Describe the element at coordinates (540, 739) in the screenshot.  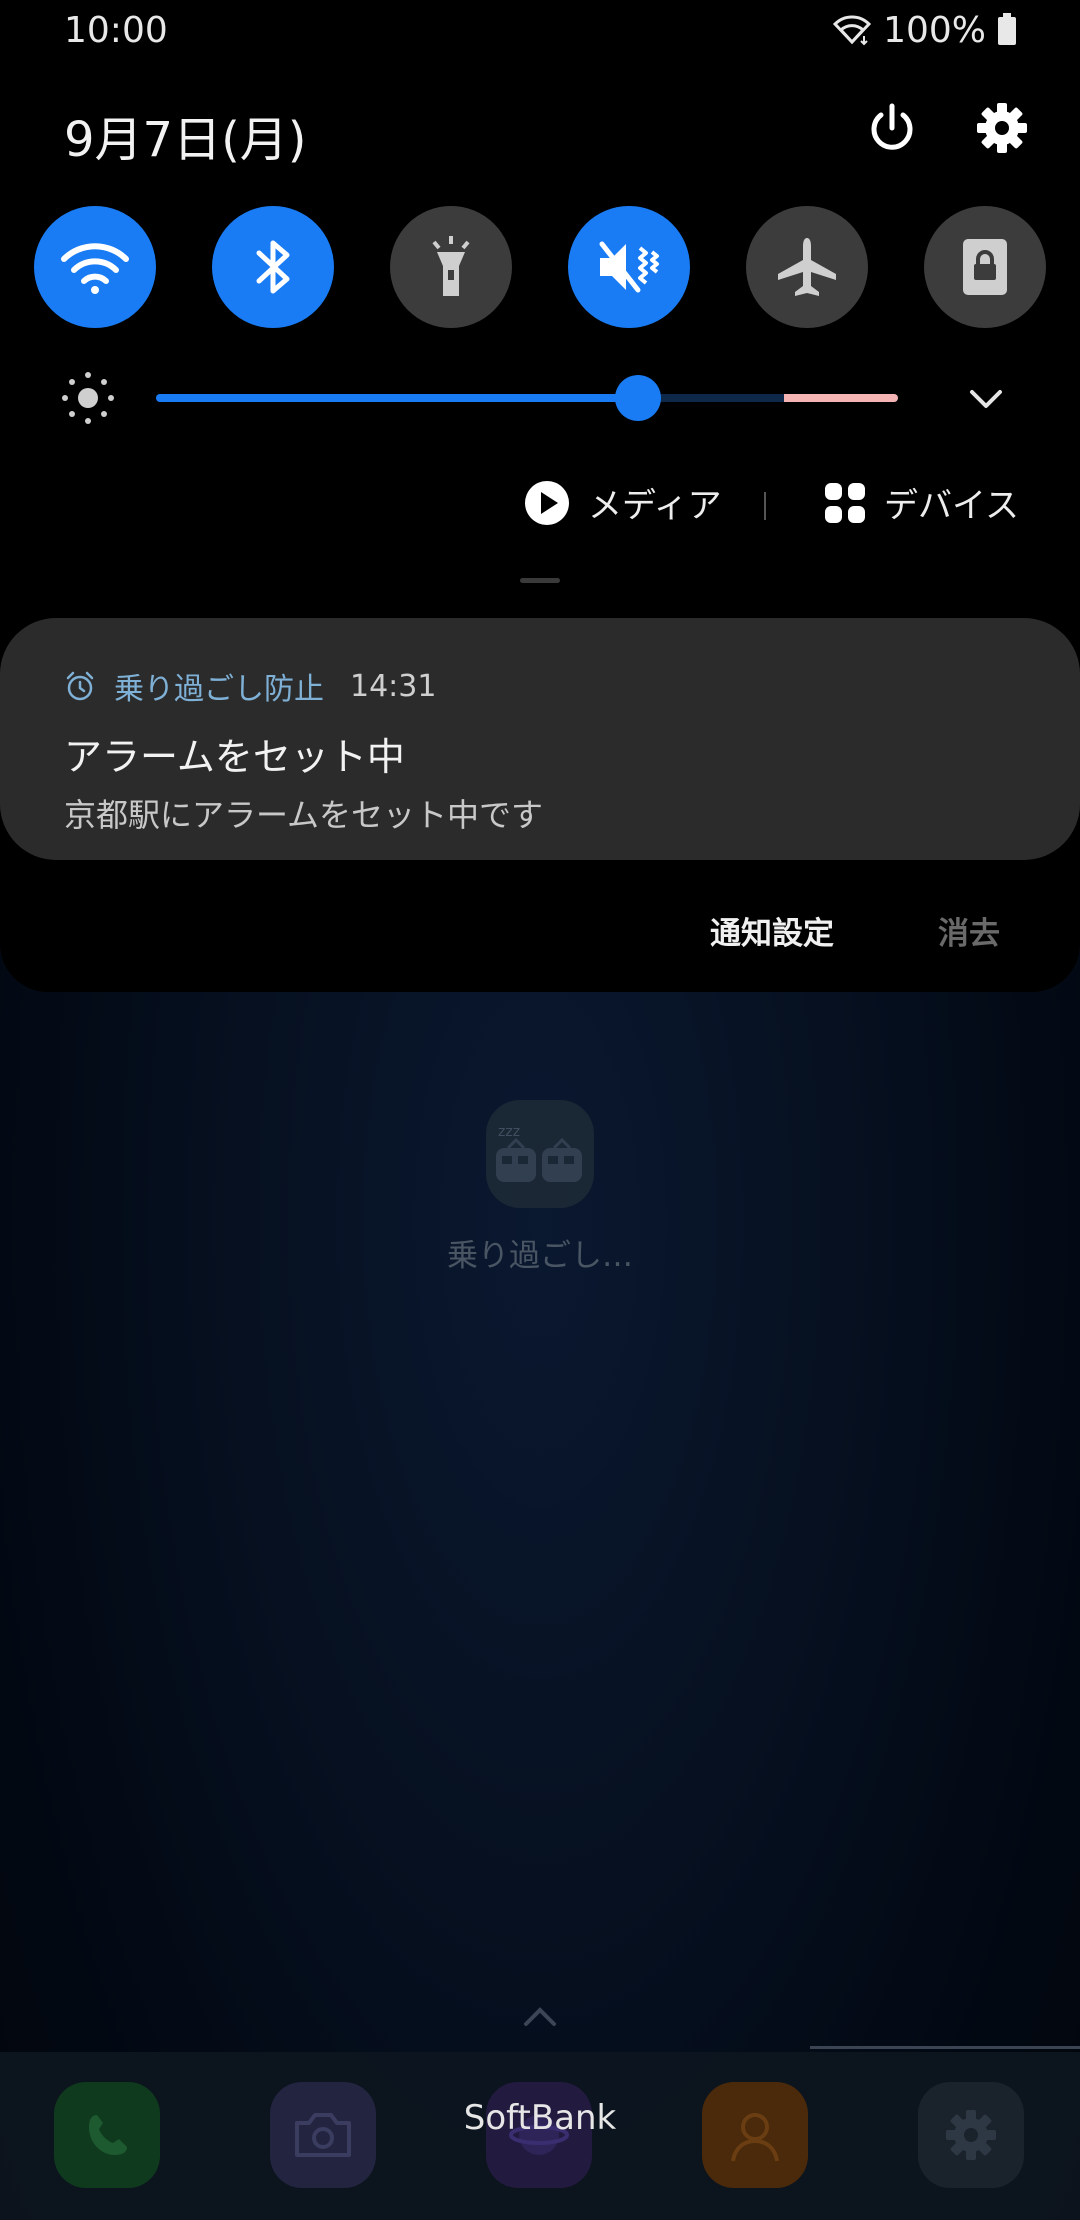
I see `notification-card: 乗り過ごし防止 14:31 アラームをセット中 京都駅にアラームをセット中です` at that location.